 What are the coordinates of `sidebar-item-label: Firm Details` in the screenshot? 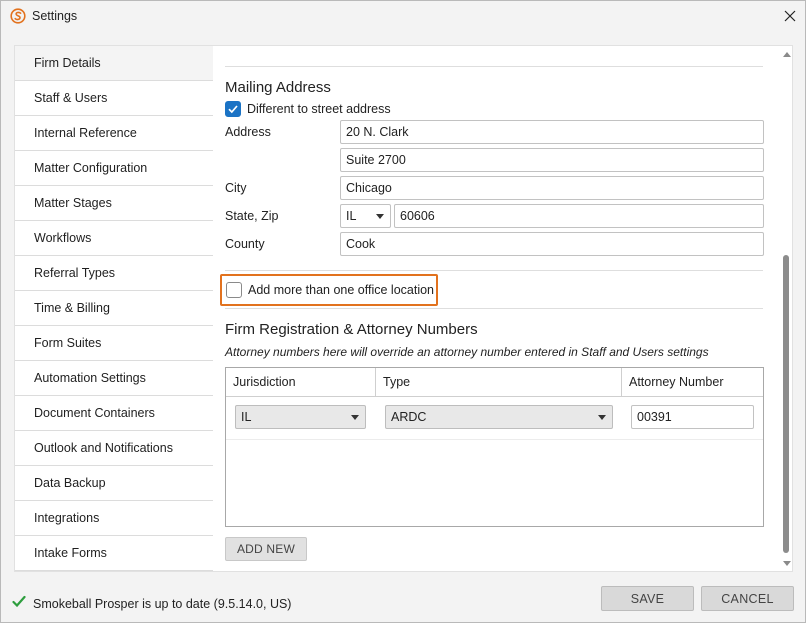 It's located at (67, 63).